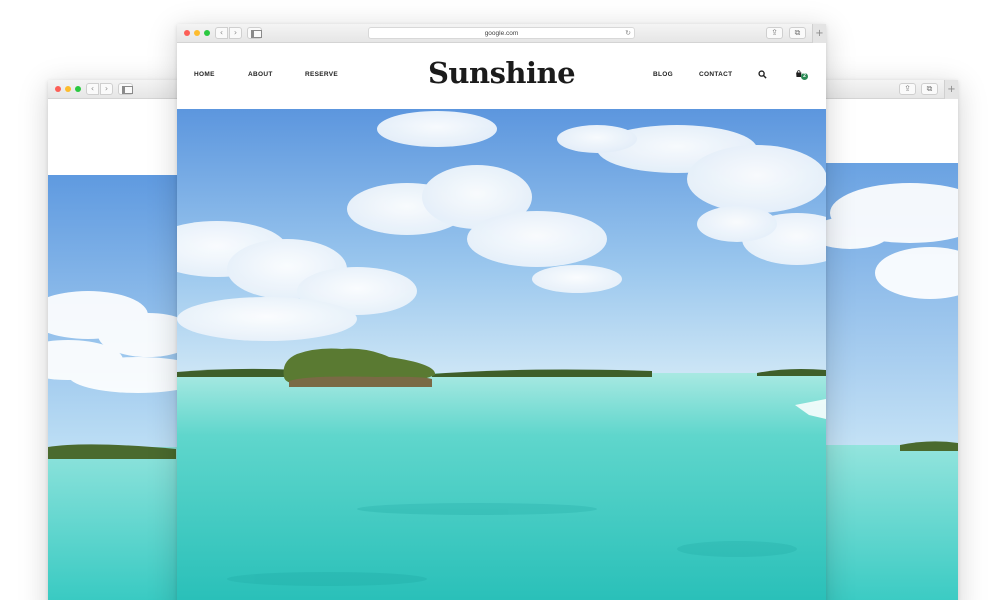 This screenshot has height=600, width=1000. I want to click on cart-count-badge: 2, so click(804, 76).